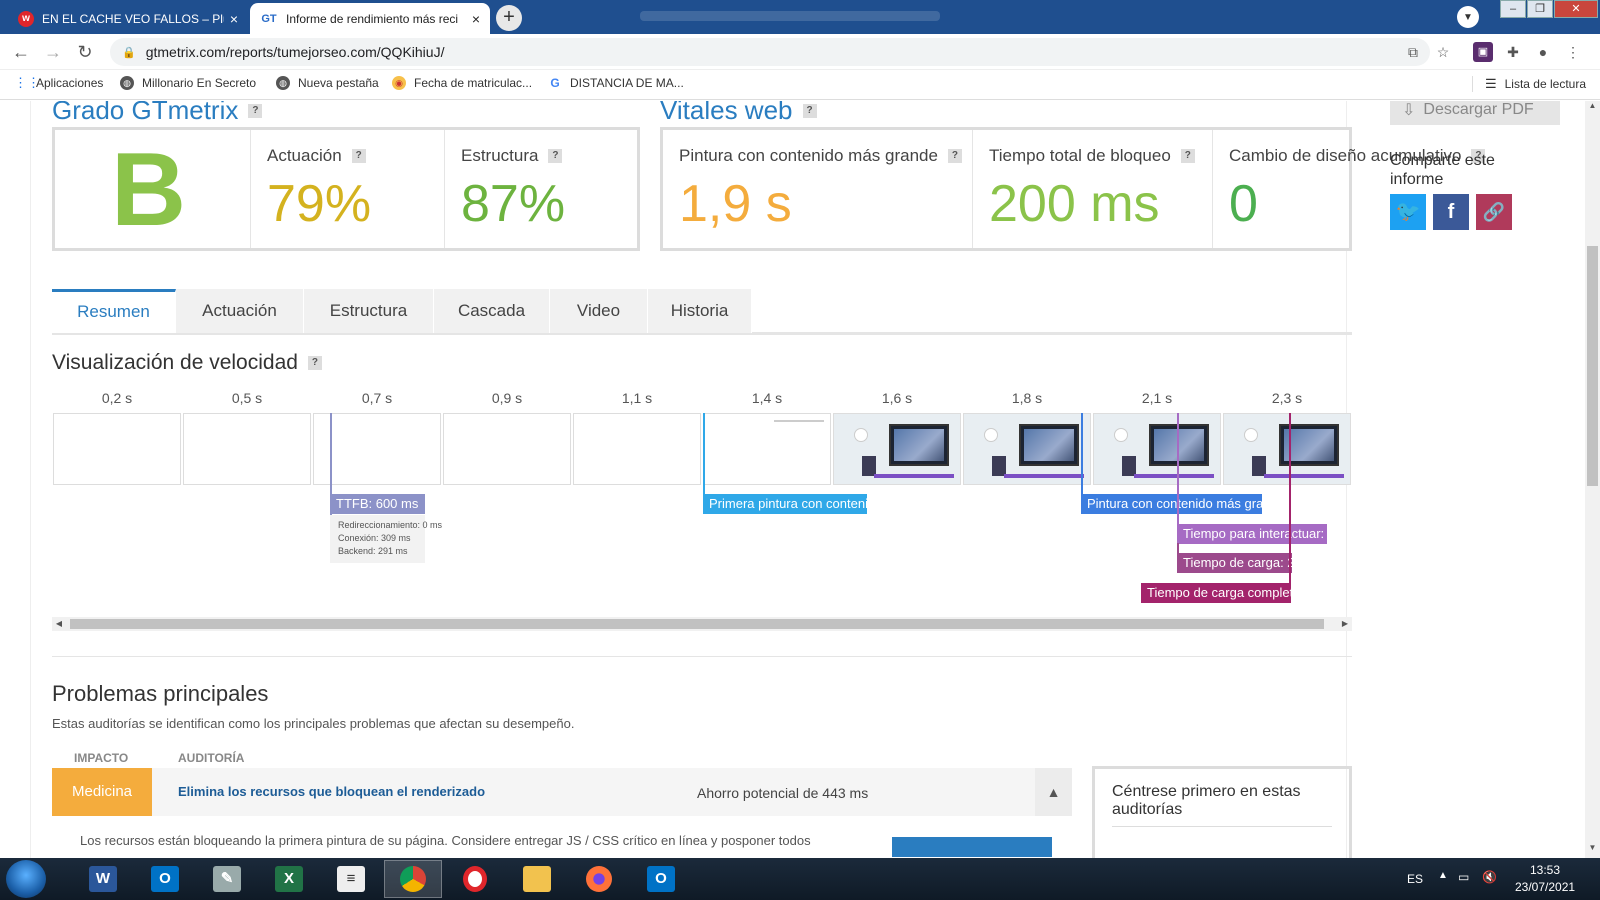 This screenshot has height=900, width=1600. Describe the element at coordinates (1234, 563) in the screenshot. I see `onload-marker: Tiempo de carga: 2` at that location.